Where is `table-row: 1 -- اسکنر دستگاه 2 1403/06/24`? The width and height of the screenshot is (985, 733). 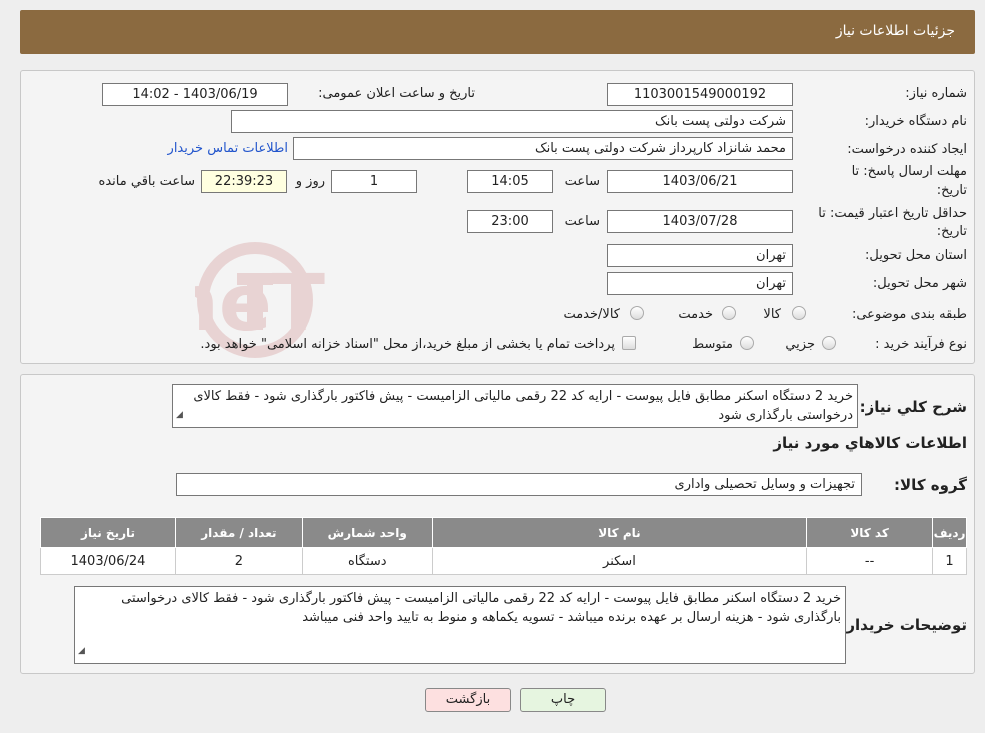 table-row: 1 -- اسکنر دستگاه 2 1403/06/24 is located at coordinates (503, 561).